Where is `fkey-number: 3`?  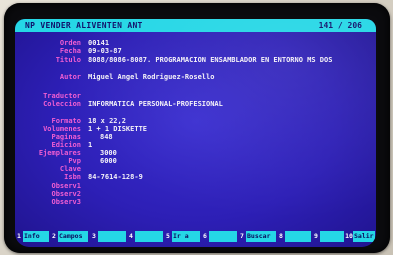
fkey-number: 3 is located at coordinates (94, 236).